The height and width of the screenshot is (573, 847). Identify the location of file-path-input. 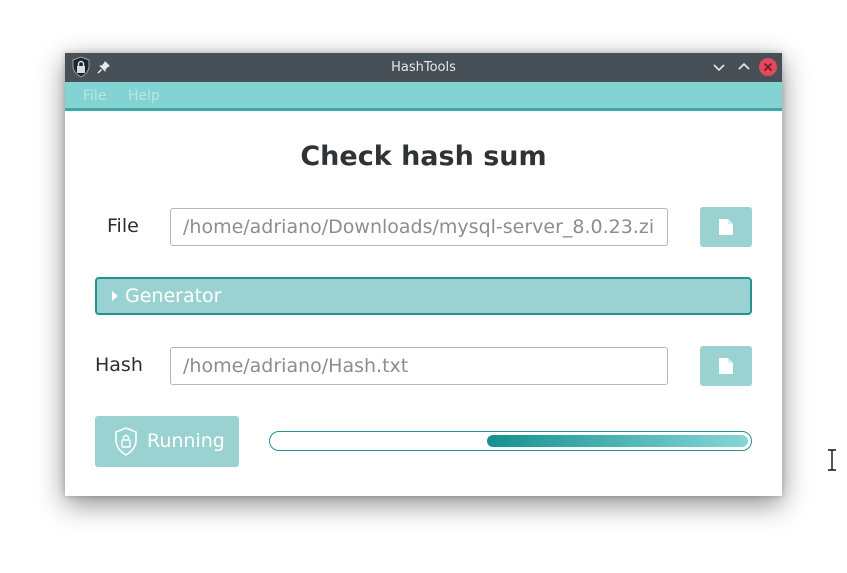
(419, 227).